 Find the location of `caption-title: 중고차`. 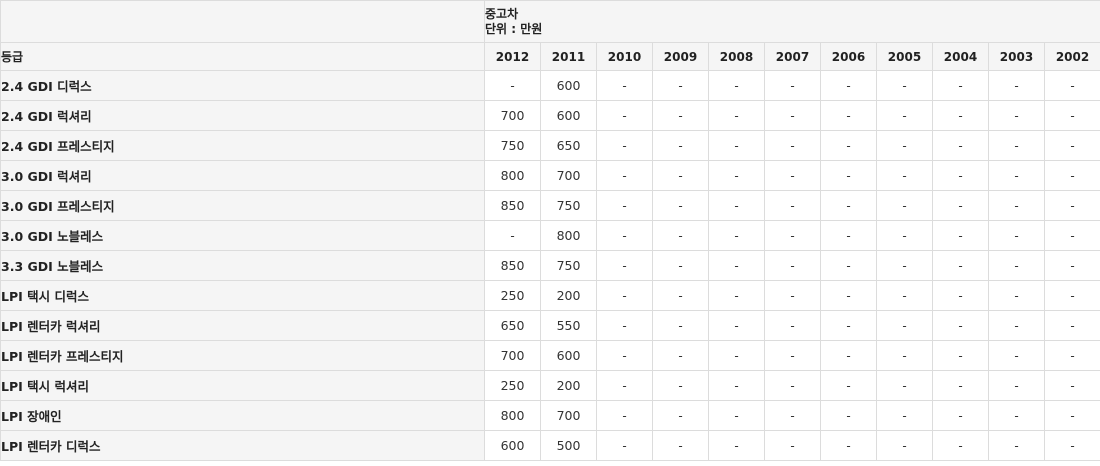

caption-title: 중고차 is located at coordinates (502, 13).